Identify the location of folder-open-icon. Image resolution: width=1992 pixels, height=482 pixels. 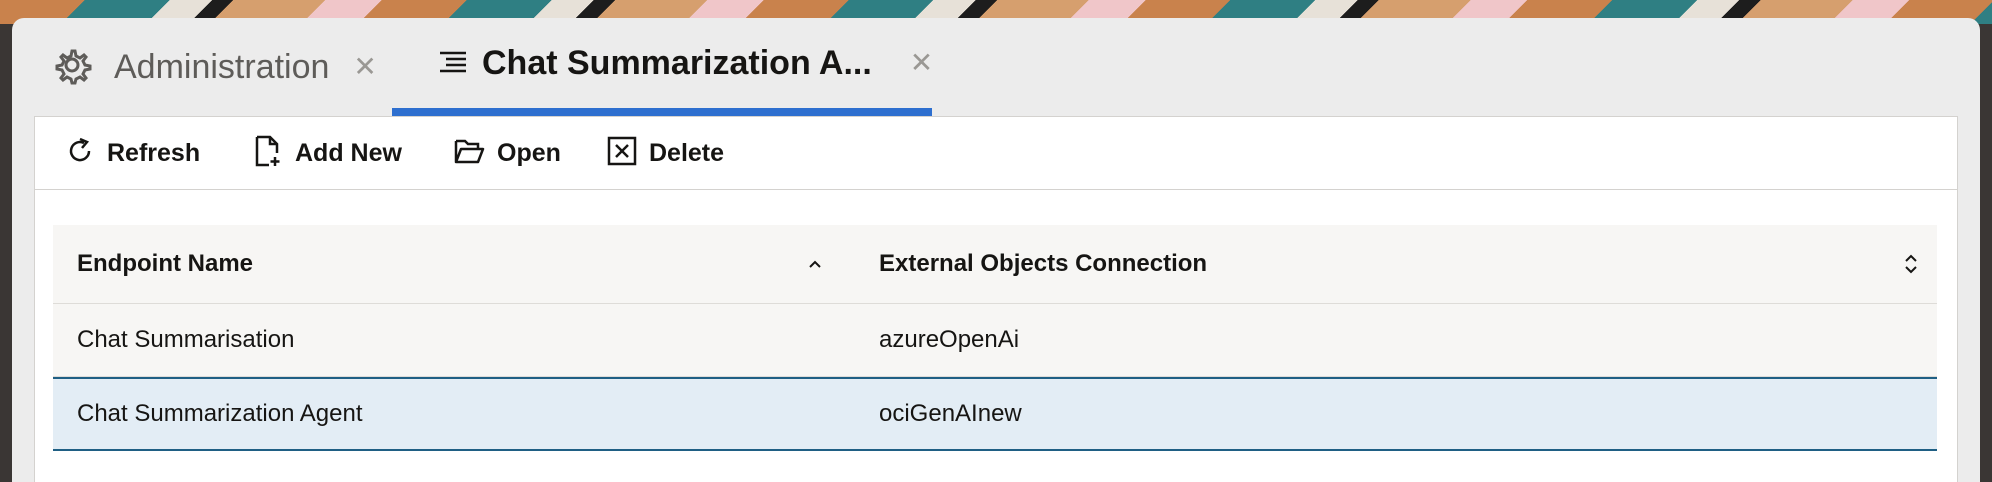
(469, 153).